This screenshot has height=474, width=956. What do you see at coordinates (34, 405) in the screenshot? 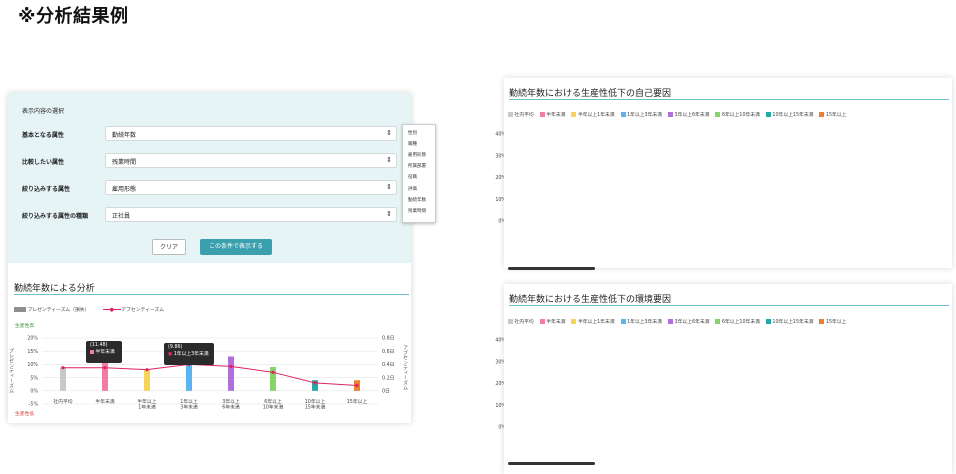
I see `y-tick-label: -5%` at bounding box center [34, 405].